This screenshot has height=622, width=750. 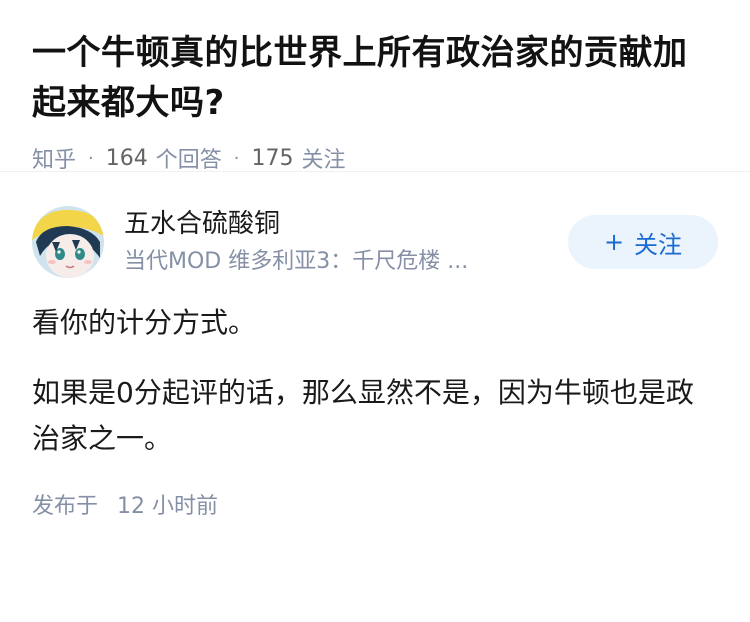 I want to click on author-name: 五水合硫酸铜, so click(x=335, y=224).